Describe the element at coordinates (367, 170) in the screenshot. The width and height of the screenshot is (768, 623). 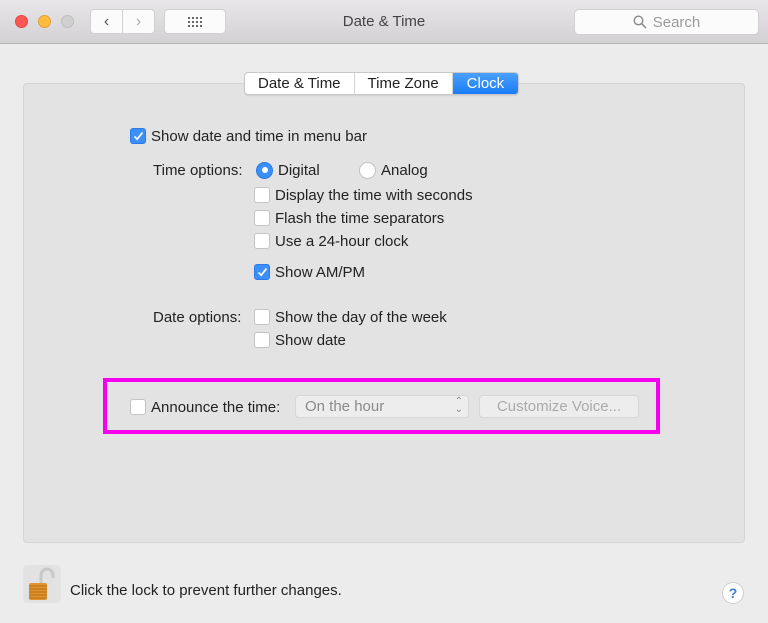
I see `analog-radio` at that location.